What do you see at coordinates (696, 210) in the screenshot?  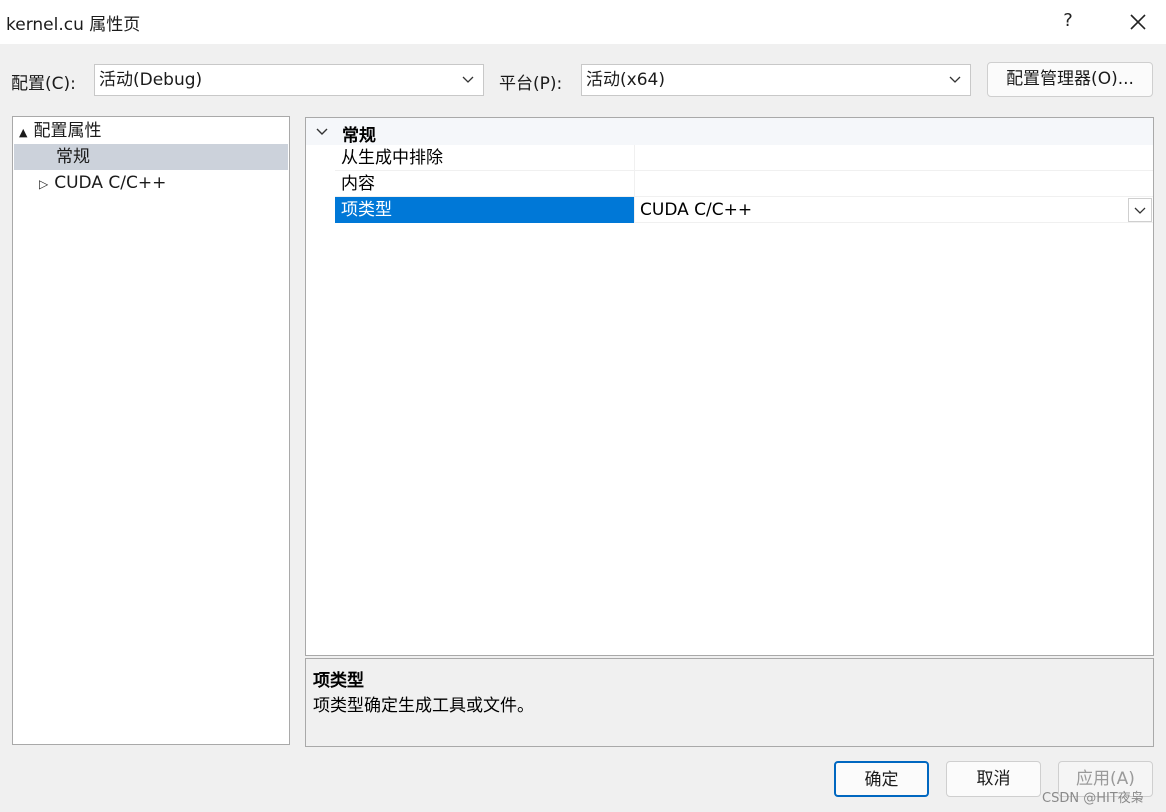 I see `property-value: CUDA C/C++` at bounding box center [696, 210].